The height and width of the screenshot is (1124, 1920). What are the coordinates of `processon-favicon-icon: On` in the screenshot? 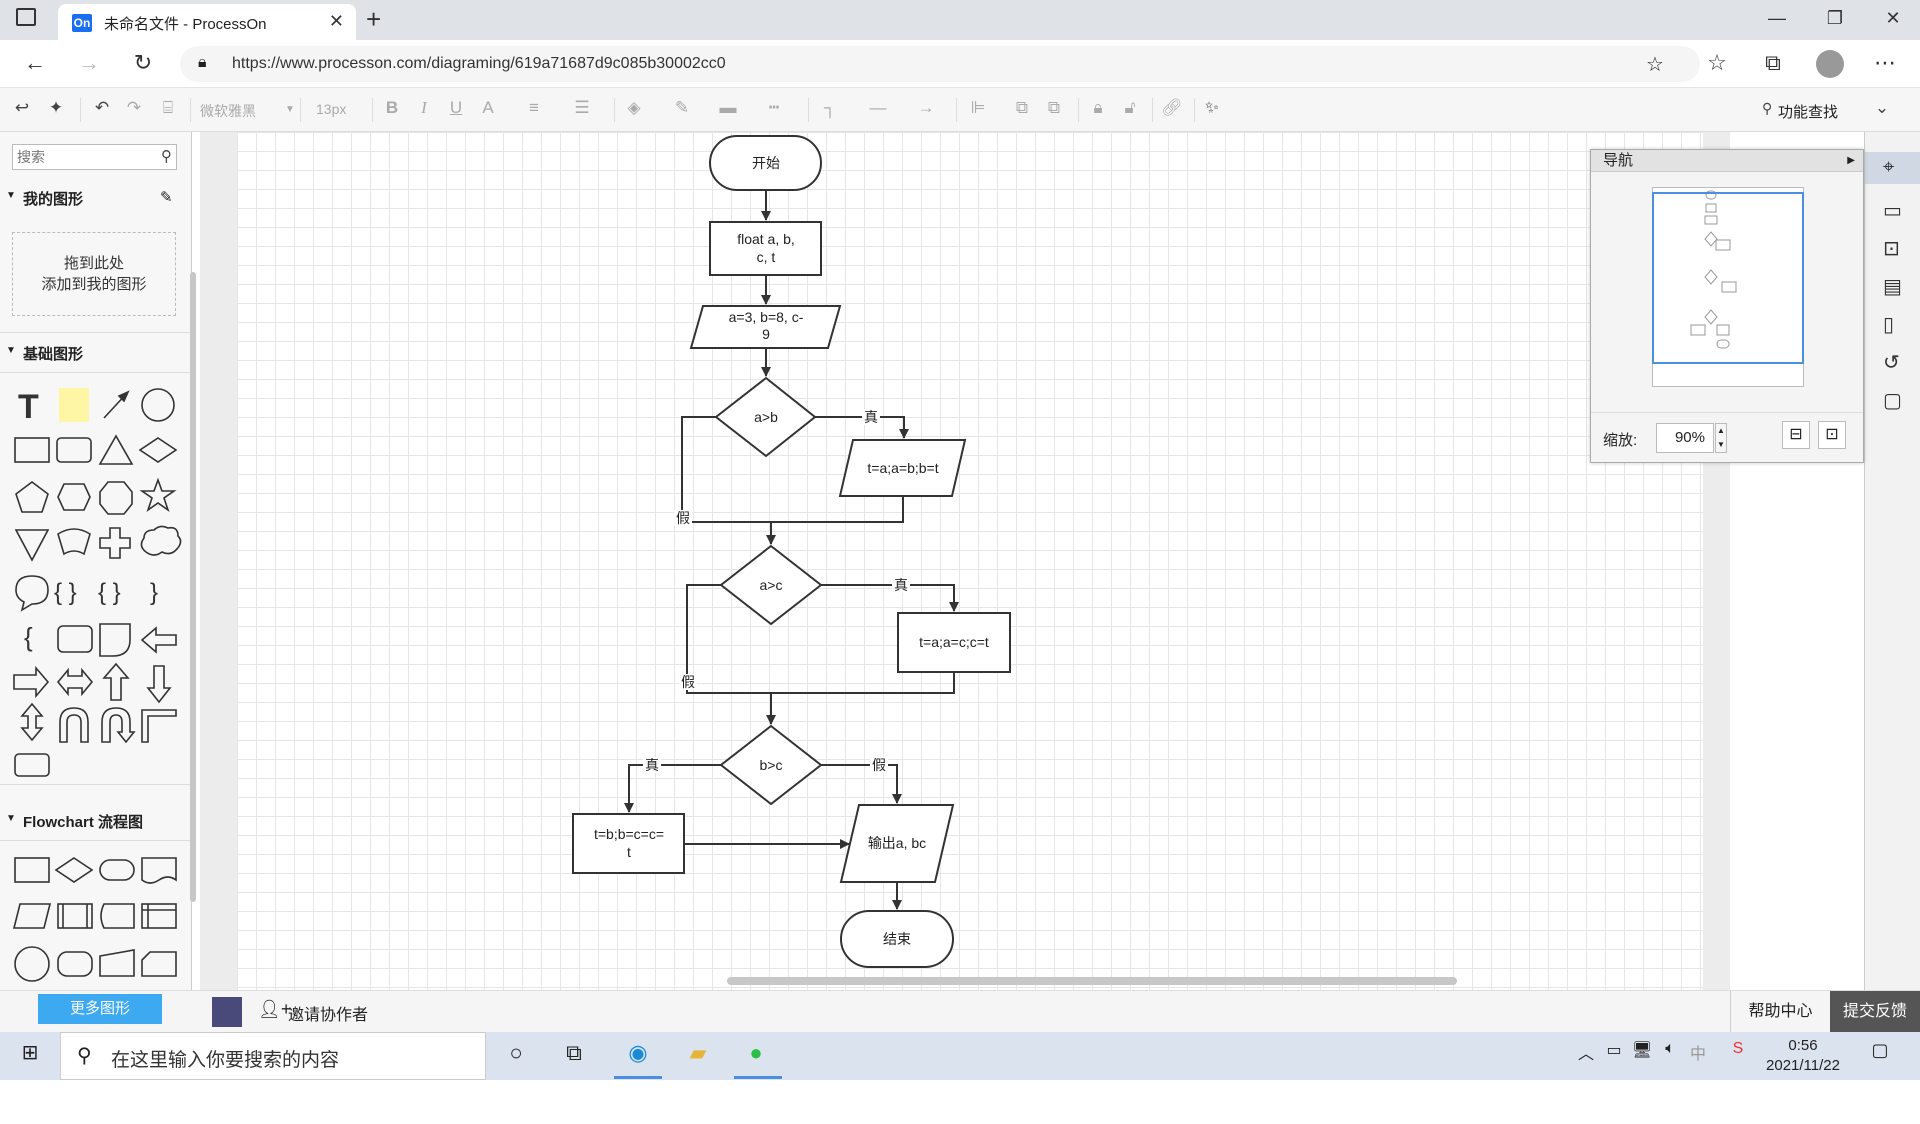 It's located at (82, 23).